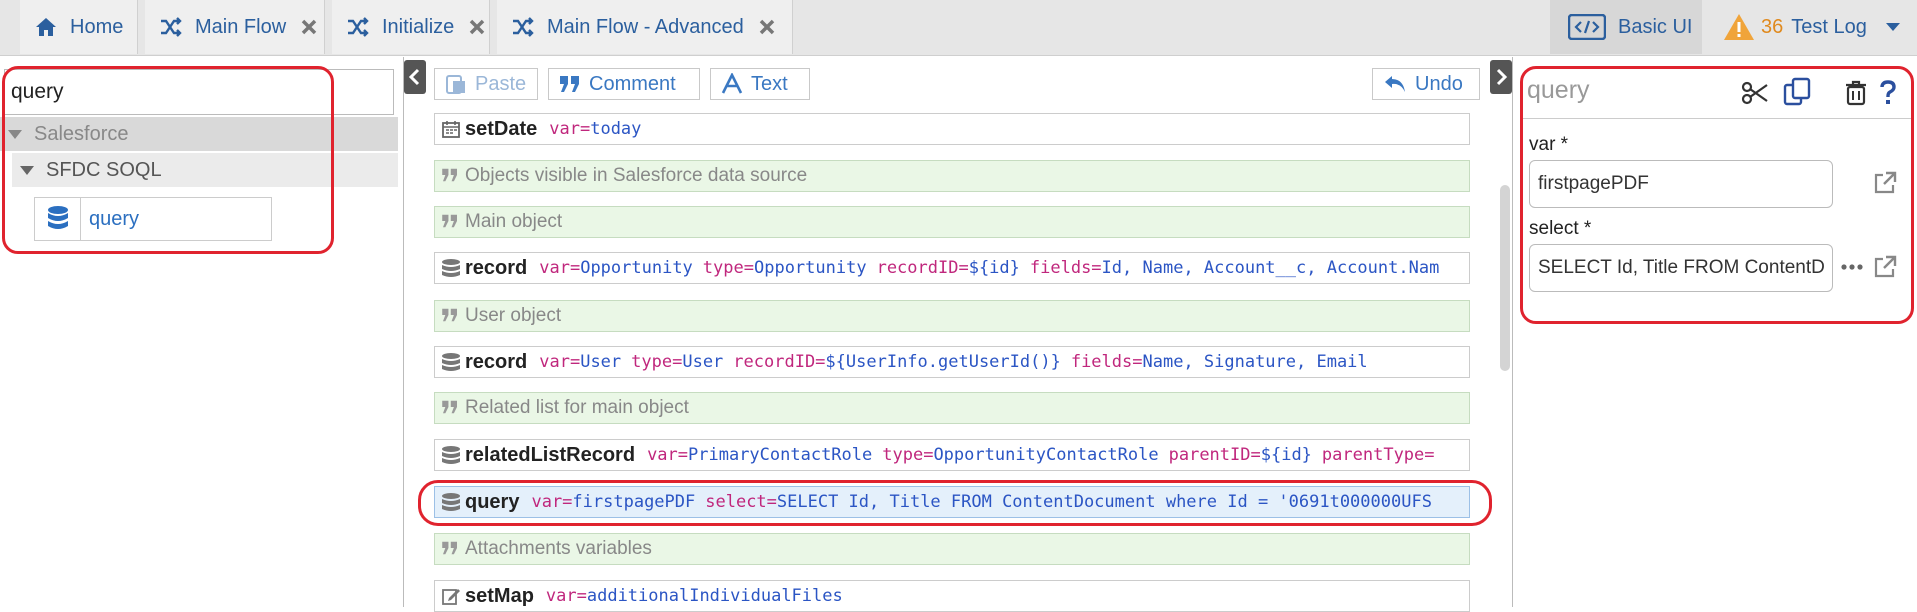 This screenshot has height=612, width=1917. Describe the element at coordinates (496, 267) in the screenshot. I see `command-name: record` at that location.